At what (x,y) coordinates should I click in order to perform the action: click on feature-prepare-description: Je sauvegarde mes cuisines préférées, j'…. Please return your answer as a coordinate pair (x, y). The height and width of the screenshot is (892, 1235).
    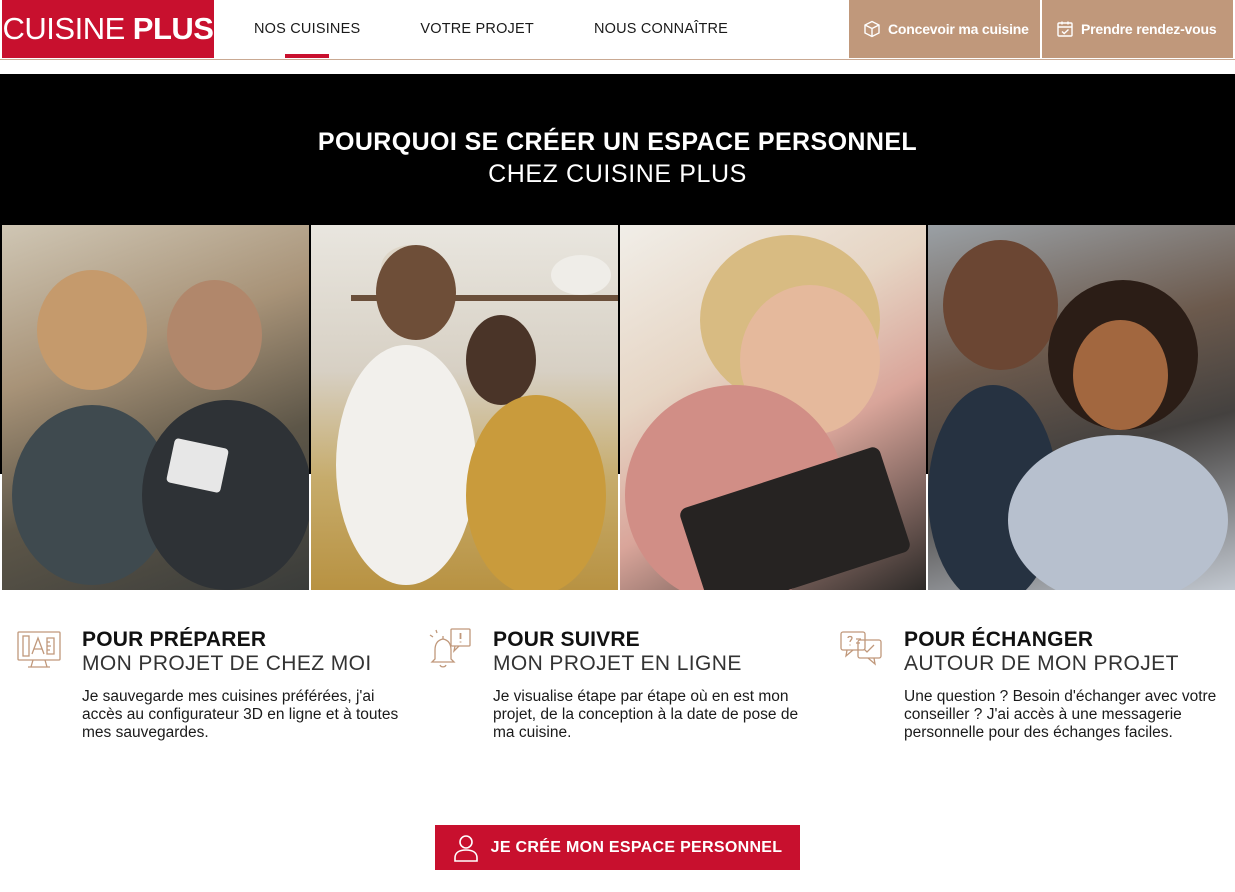
    Looking at the image, I should click on (240, 714).